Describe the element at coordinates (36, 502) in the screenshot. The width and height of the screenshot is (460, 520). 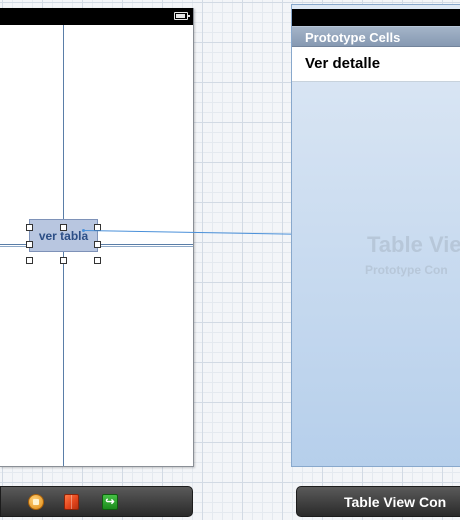
I see `first-responder-icon` at that location.